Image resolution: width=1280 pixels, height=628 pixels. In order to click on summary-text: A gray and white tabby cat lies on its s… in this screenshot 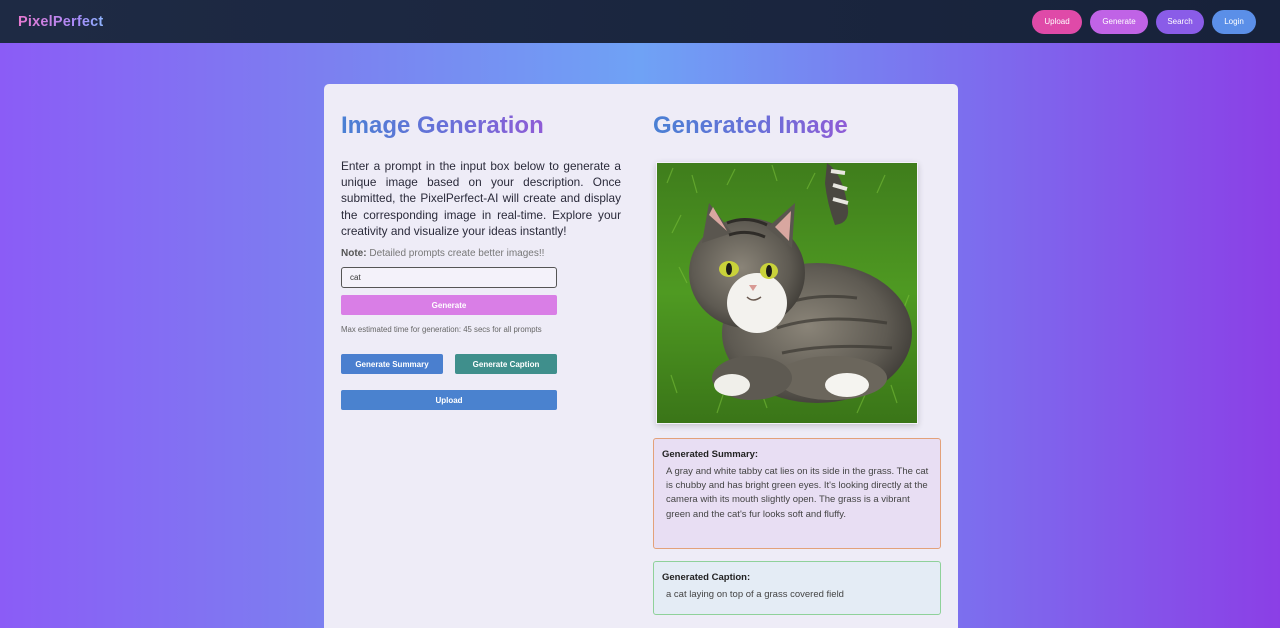, I will do `click(797, 493)`.